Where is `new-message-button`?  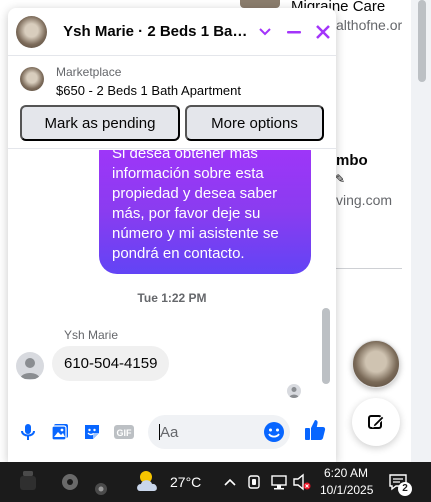
new-message-button is located at coordinates (376, 422).